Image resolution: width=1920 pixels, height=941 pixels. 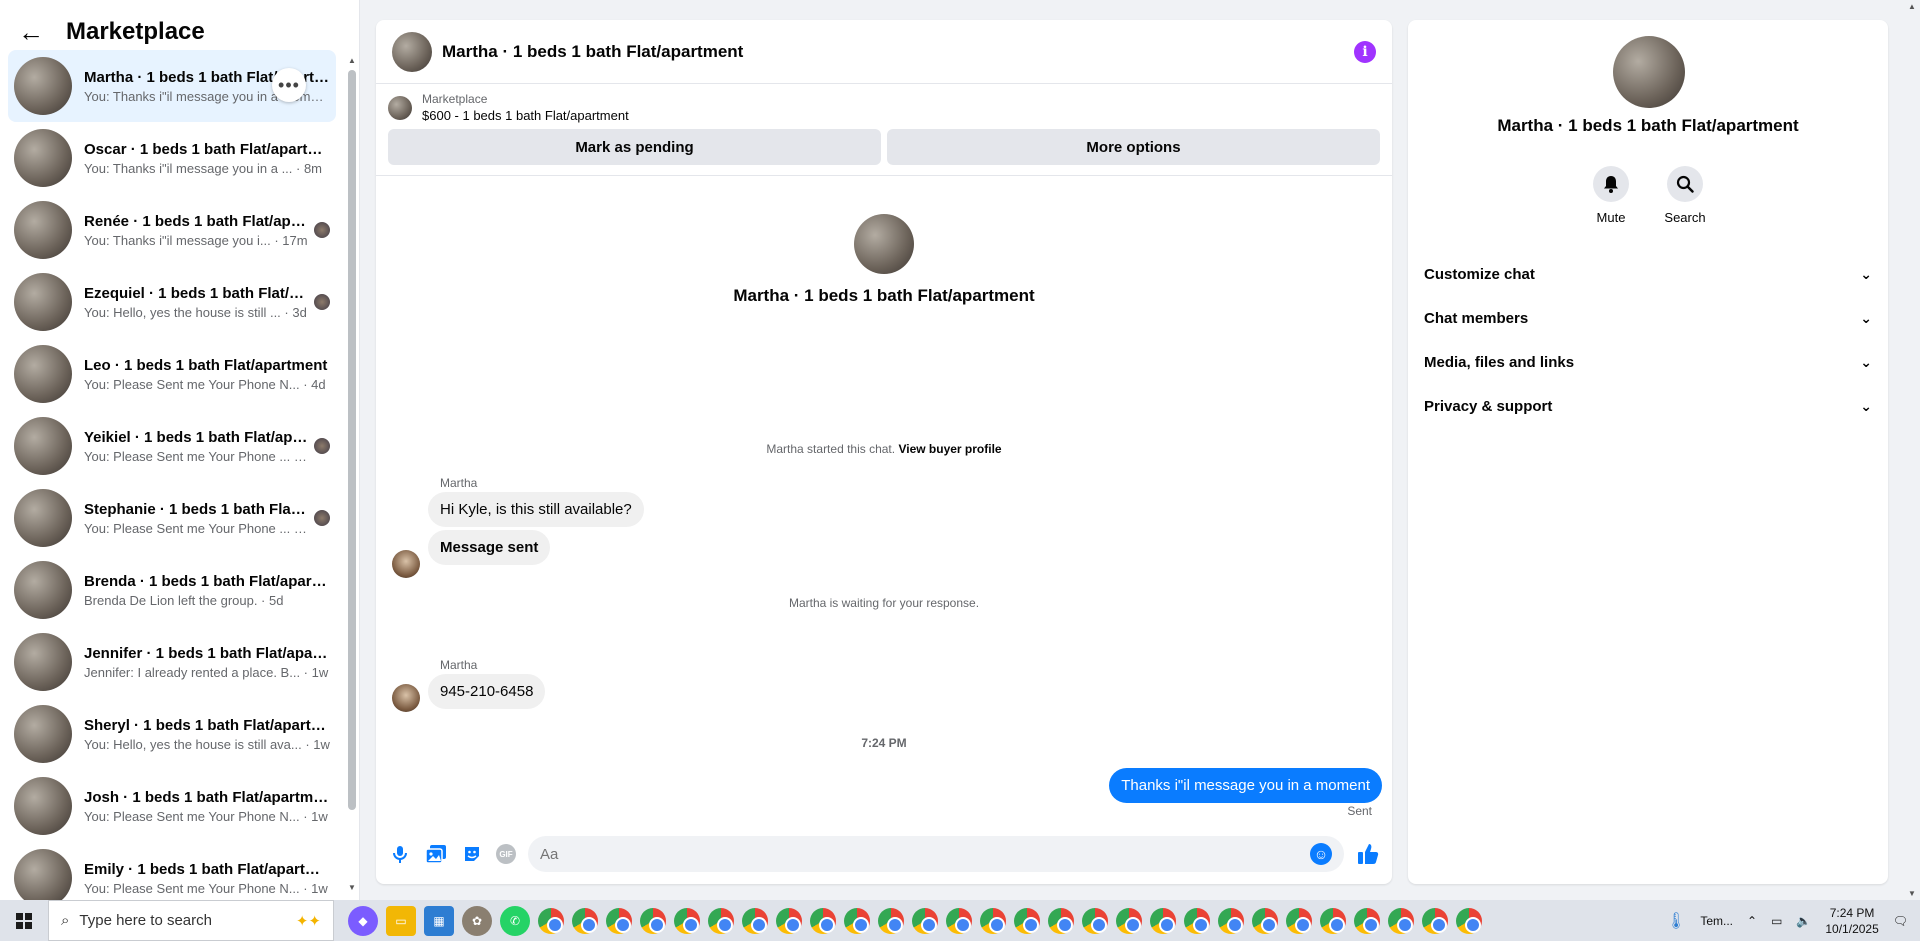 What do you see at coordinates (489, 547) in the screenshot?
I see `message-bubble: Message sent` at bounding box center [489, 547].